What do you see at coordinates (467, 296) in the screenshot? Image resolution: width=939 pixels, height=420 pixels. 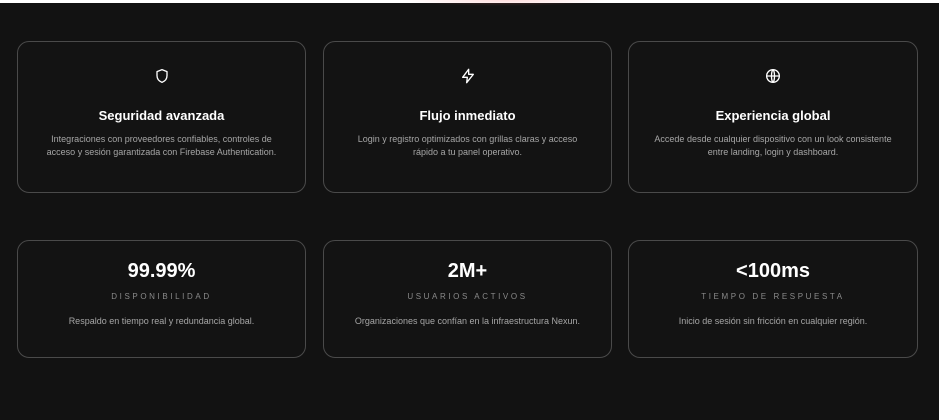 I see `stat-label: USUARIOS ACTIVOS` at bounding box center [467, 296].